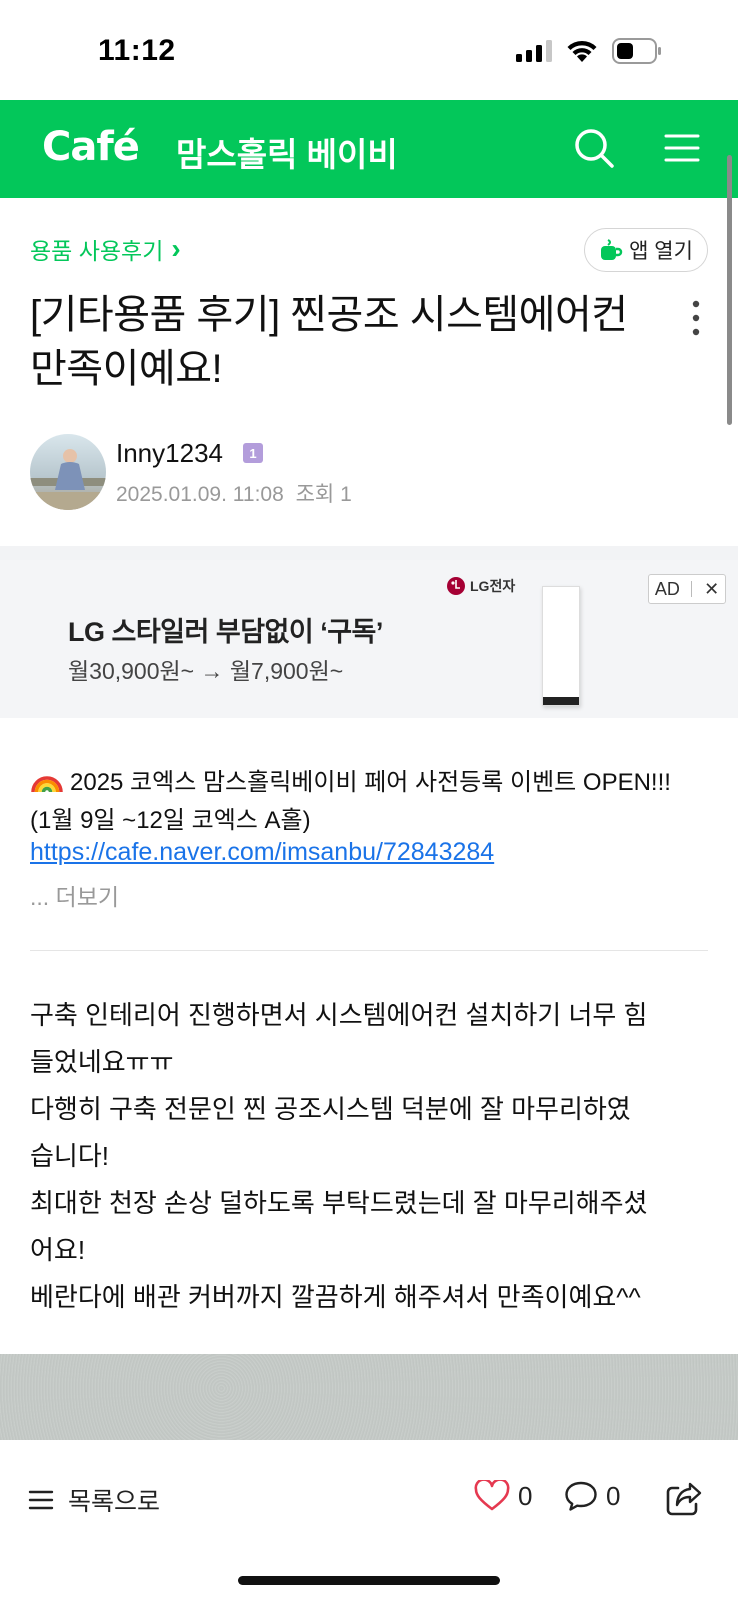  I want to click on body-line: 베란다에 배관 커버까지 깔끔하게 해주셔서 만족이예요^^, so click(335, 1297).